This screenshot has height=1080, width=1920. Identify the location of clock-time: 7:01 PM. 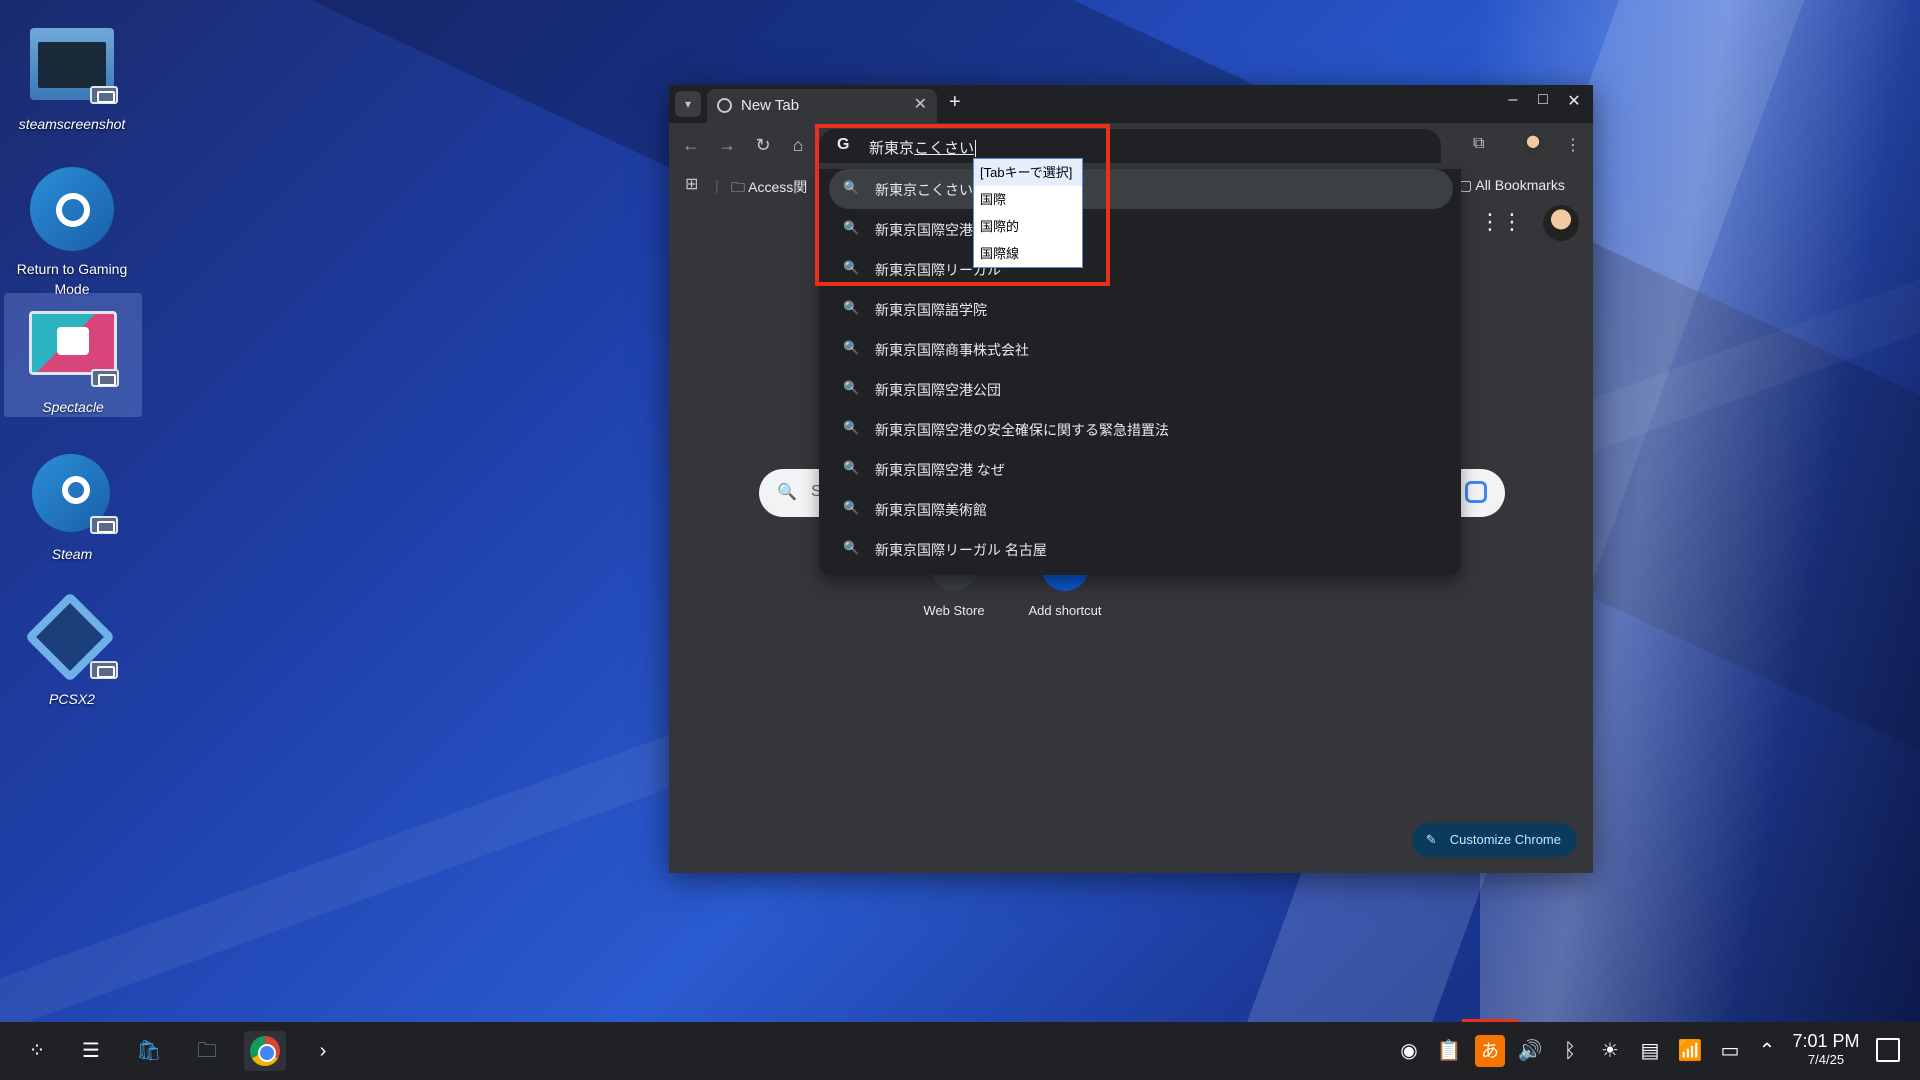
(1826, 1041).